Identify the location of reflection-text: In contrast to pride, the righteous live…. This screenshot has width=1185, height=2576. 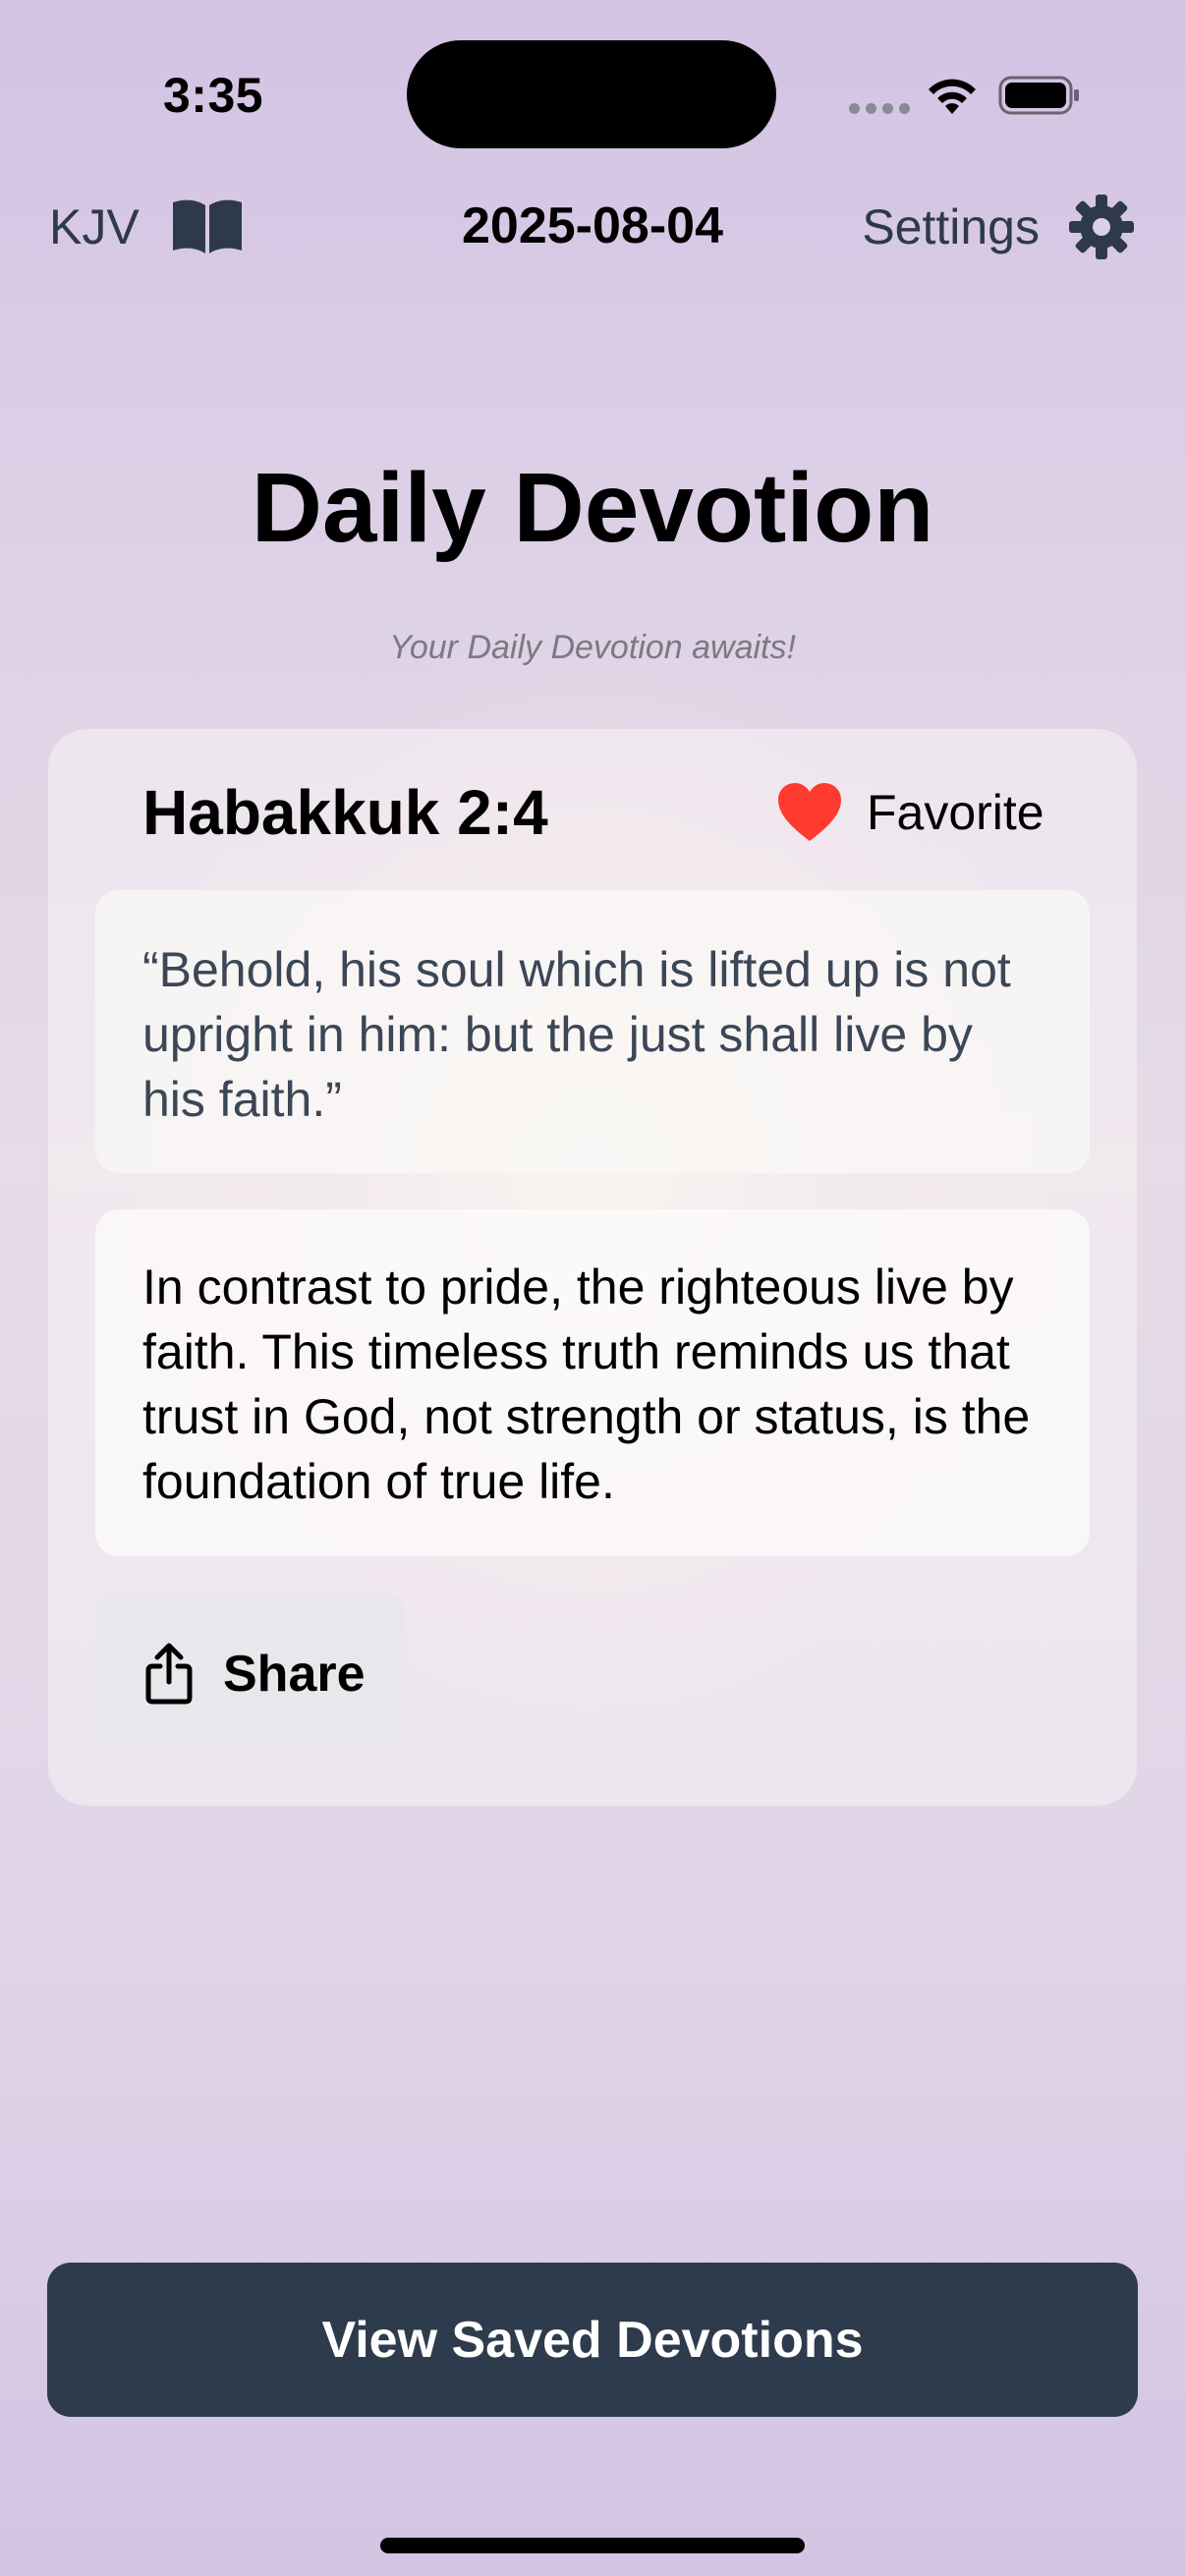
(592, 1382).